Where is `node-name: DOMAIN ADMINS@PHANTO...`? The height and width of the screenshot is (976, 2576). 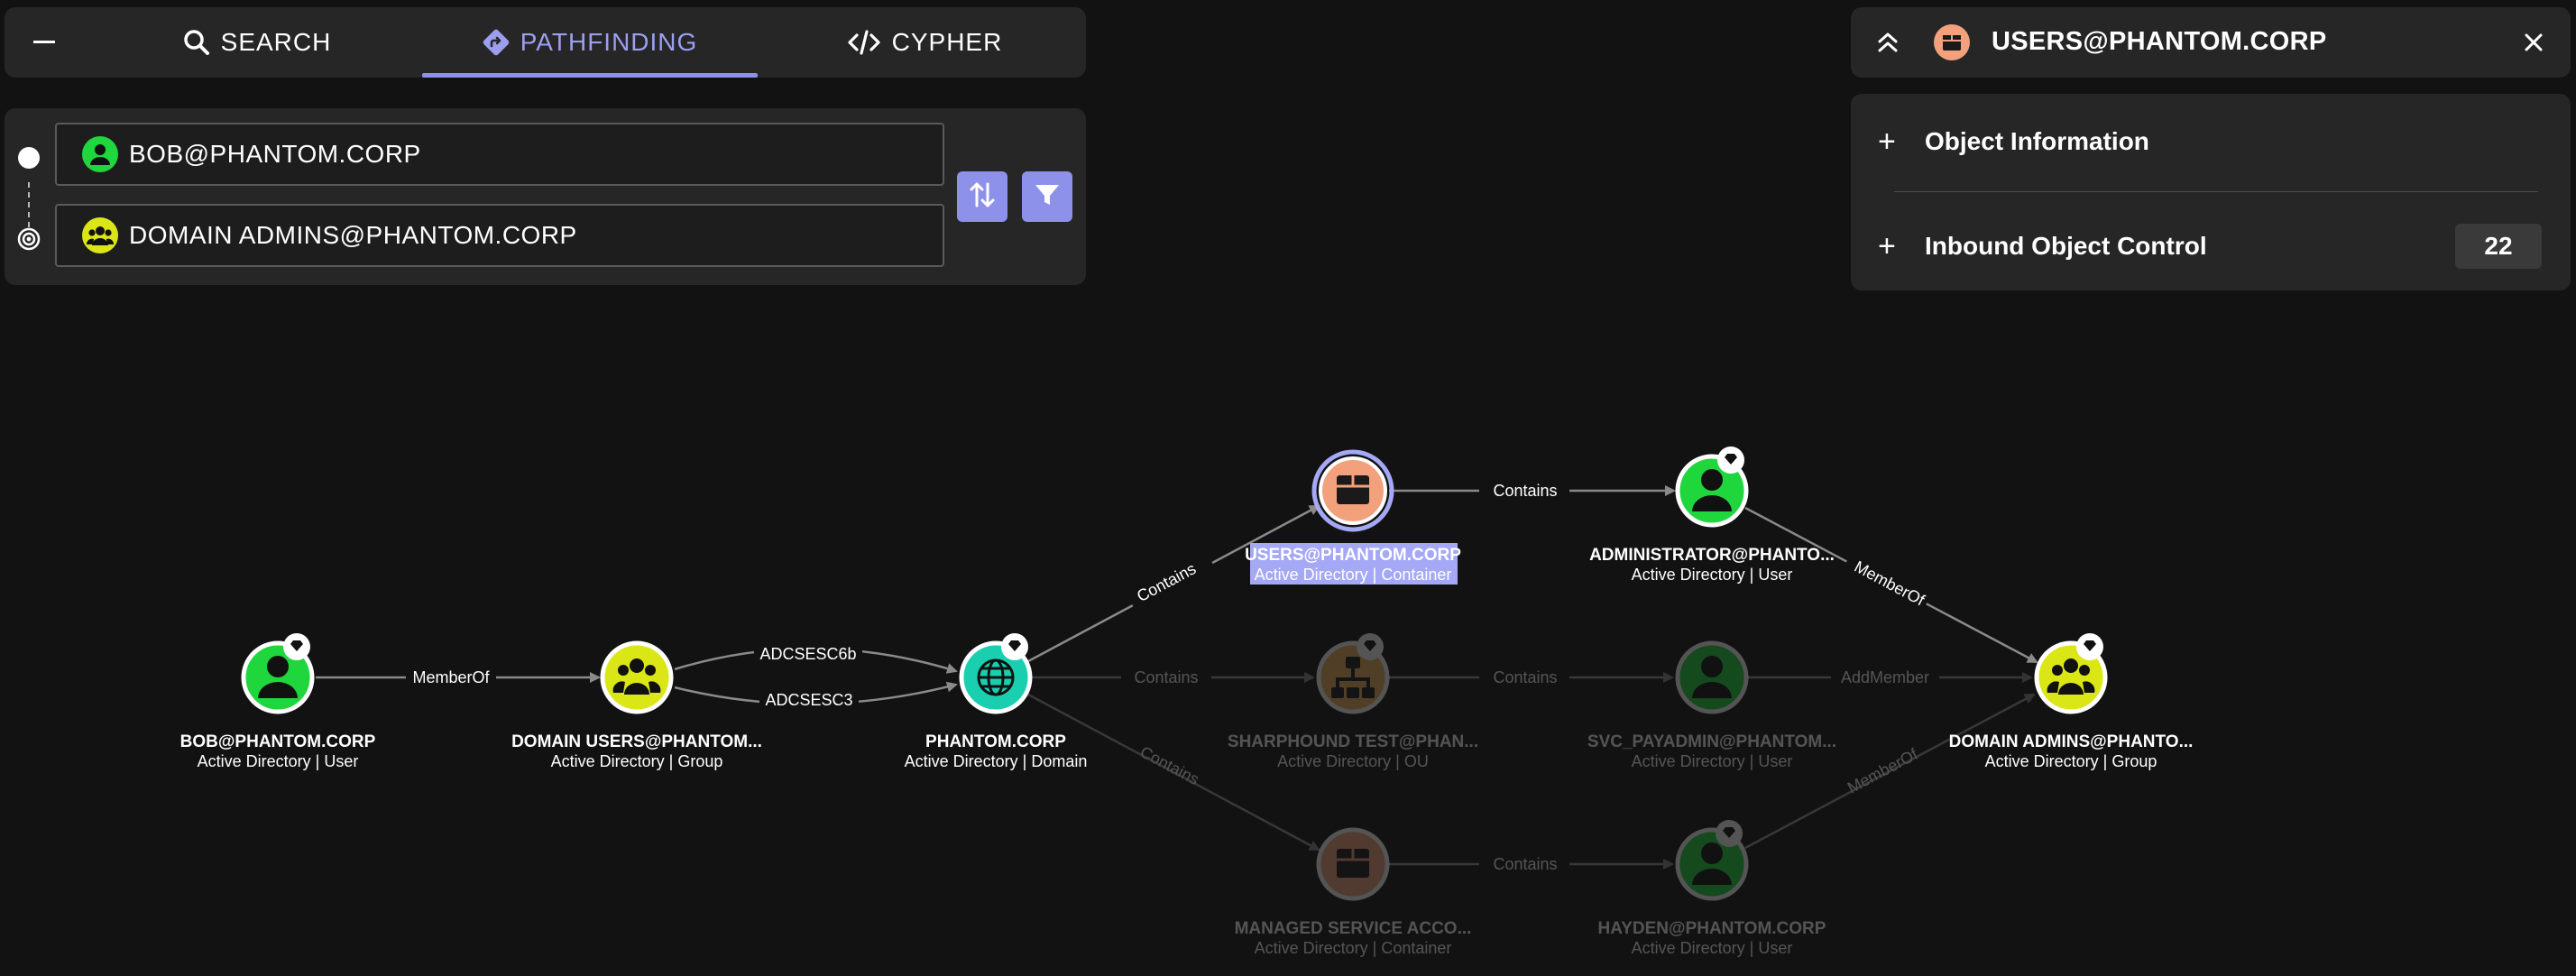 node-name: DOMAIN ADMINS@PHANTO... is located at coordinates (2071, 741).